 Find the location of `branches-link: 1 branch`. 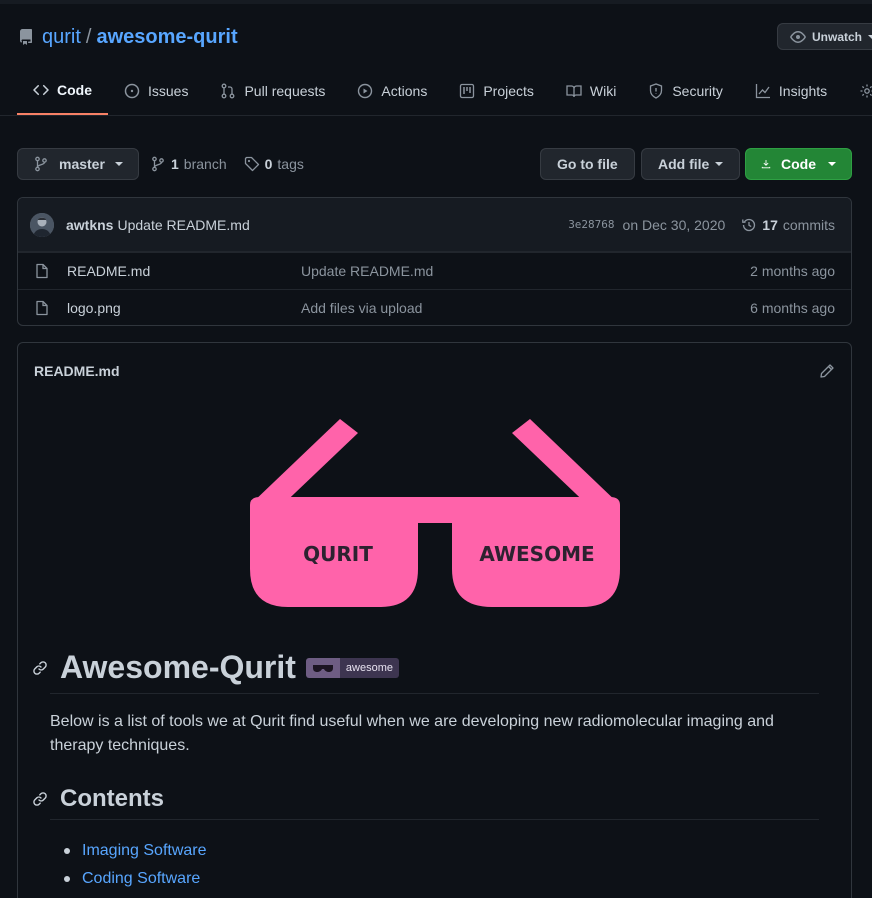

branches-link: 1 branch is located at coordinates (188, 164).